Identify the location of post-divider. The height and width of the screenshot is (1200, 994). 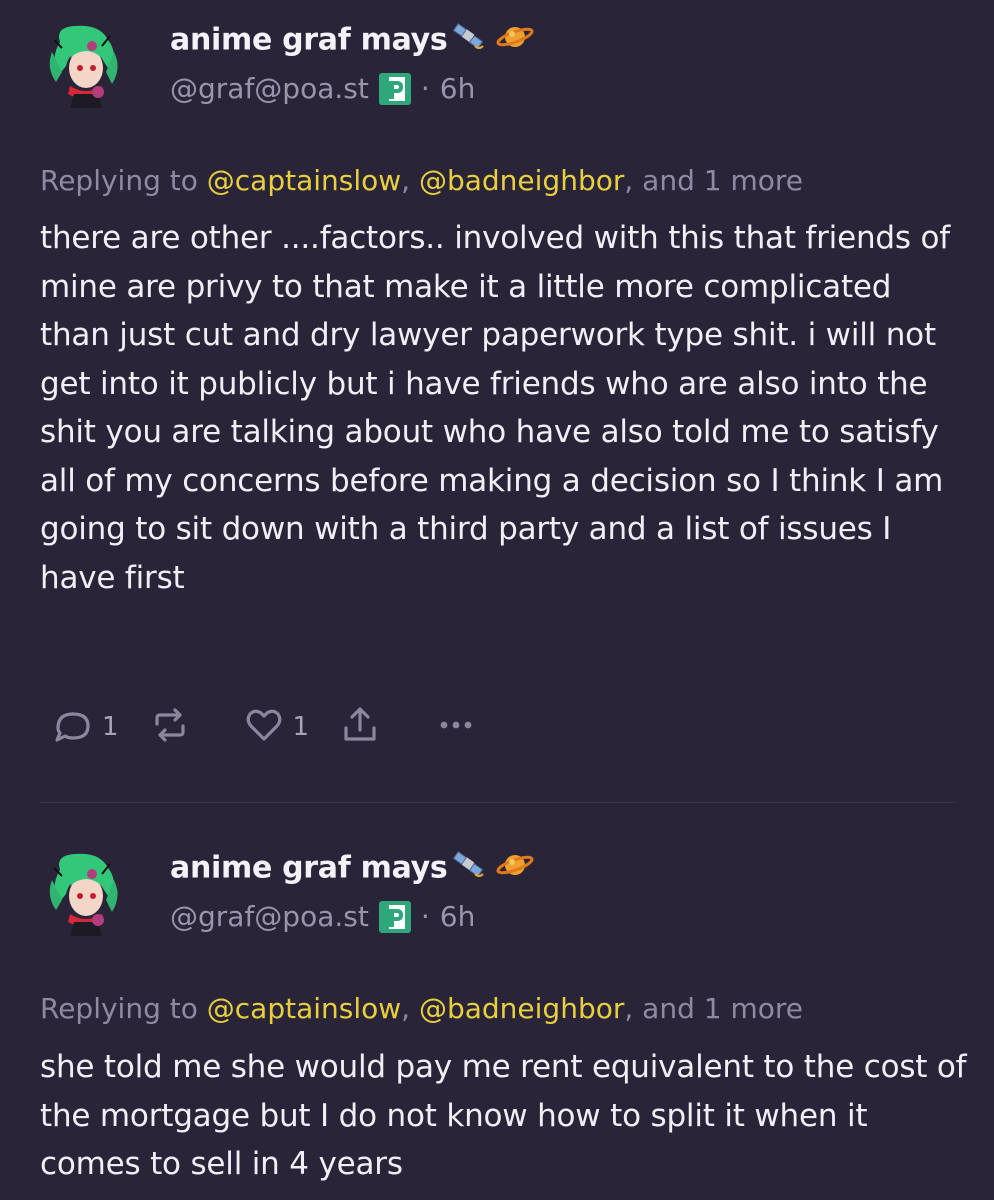
(497, 802).